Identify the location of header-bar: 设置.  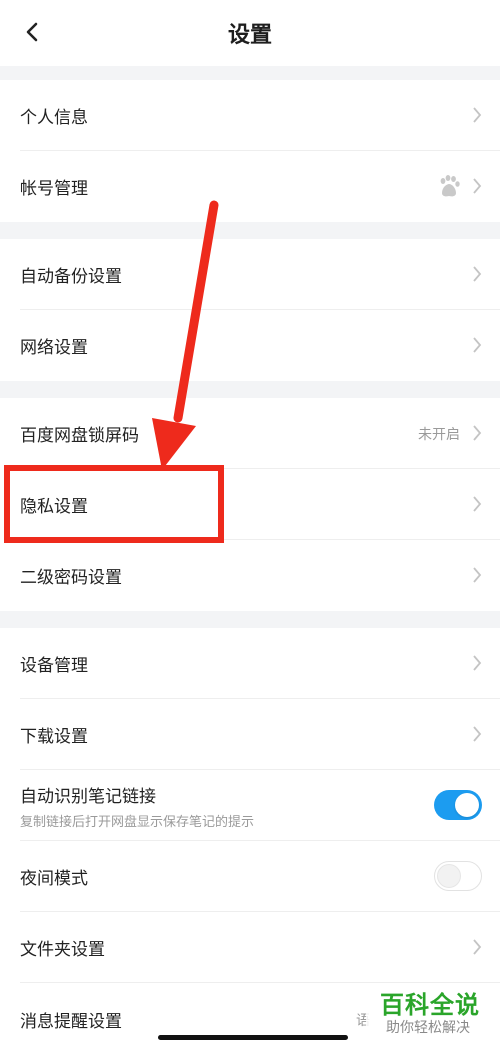
(250, 33).